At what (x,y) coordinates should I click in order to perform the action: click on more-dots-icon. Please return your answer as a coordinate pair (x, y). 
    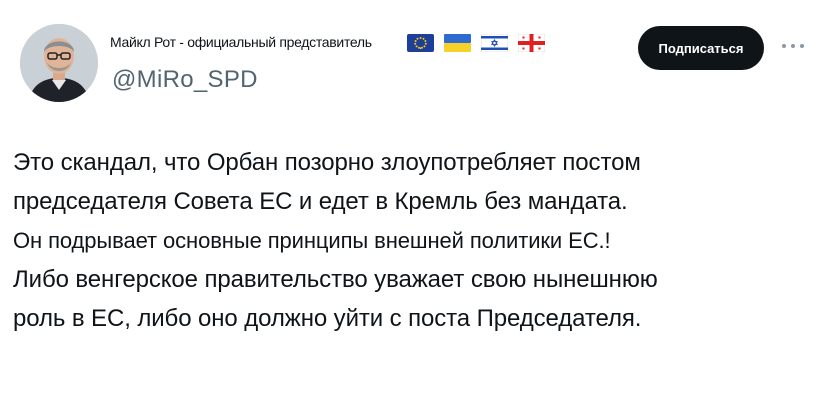
    Looking at the image, I should click on (793, 46).